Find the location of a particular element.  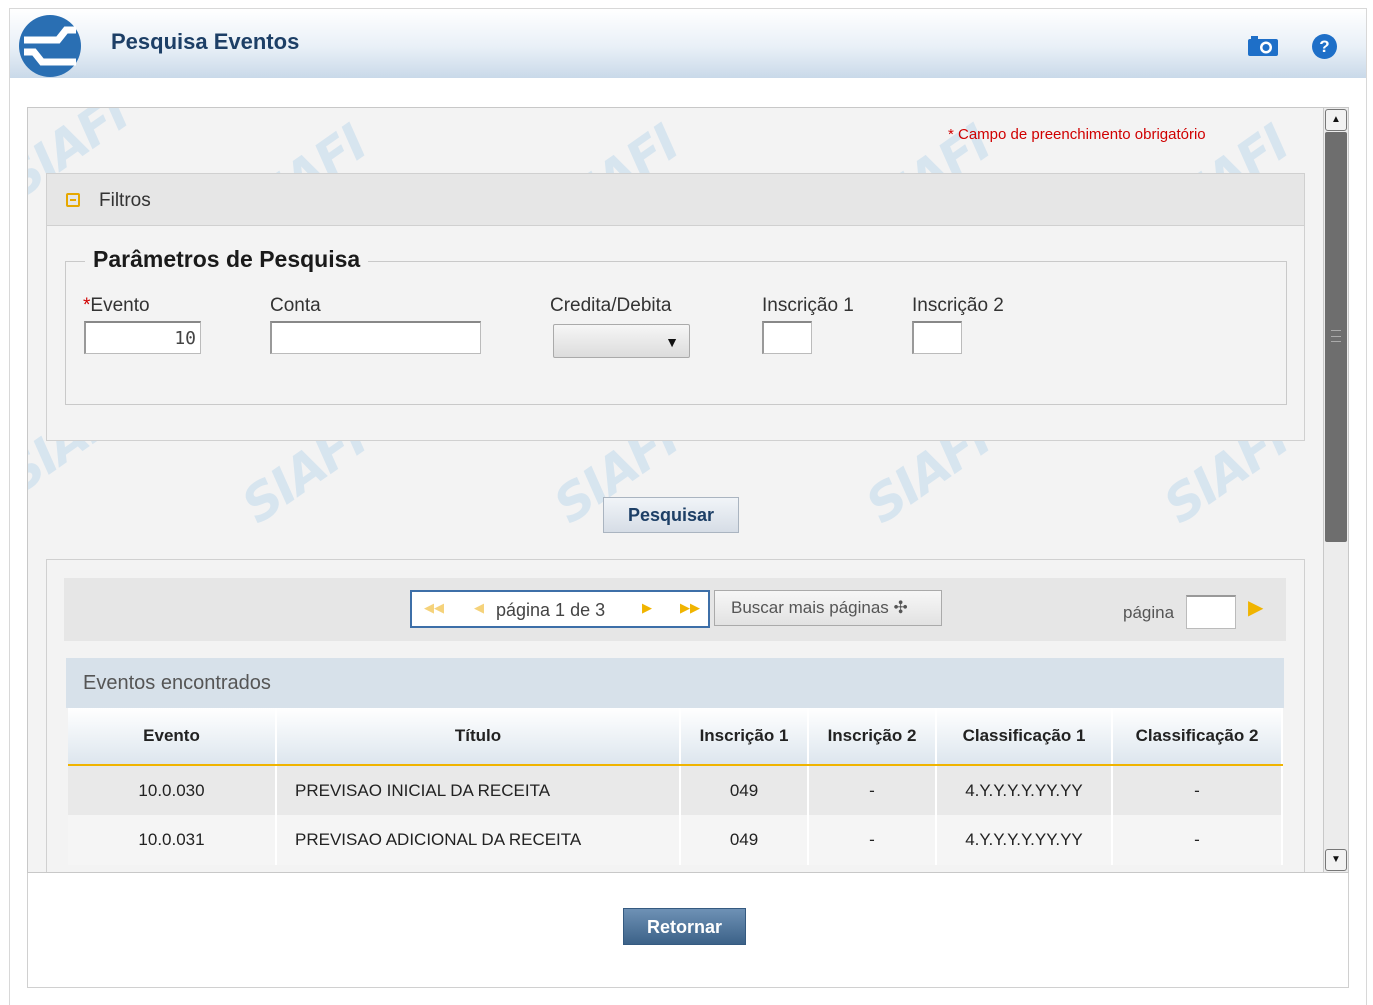

required-field-note: * Campo de preenchimento obrigatório is located at coordinates (1077, 134).